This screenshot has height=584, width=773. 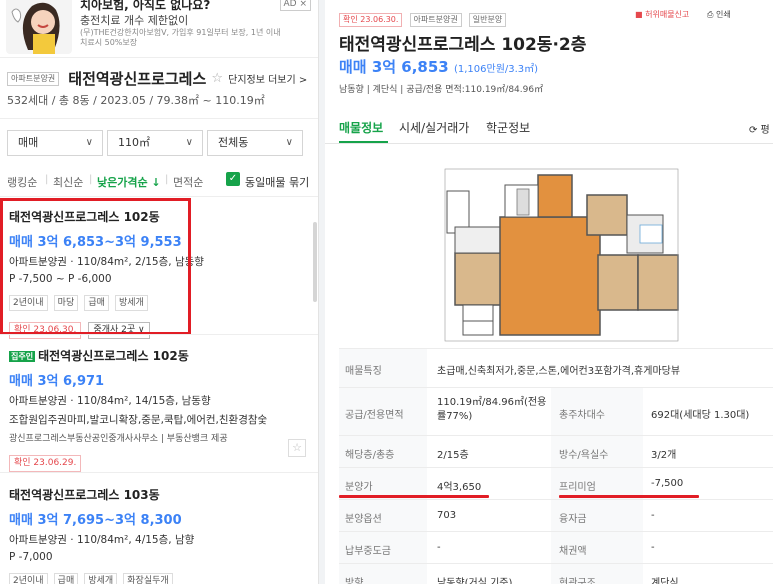 What do you see at coordinates (267, 80) in the screenshot?
I see `complex-more-link: 단지정보 더보기 >` at bounding box center [267, 80].